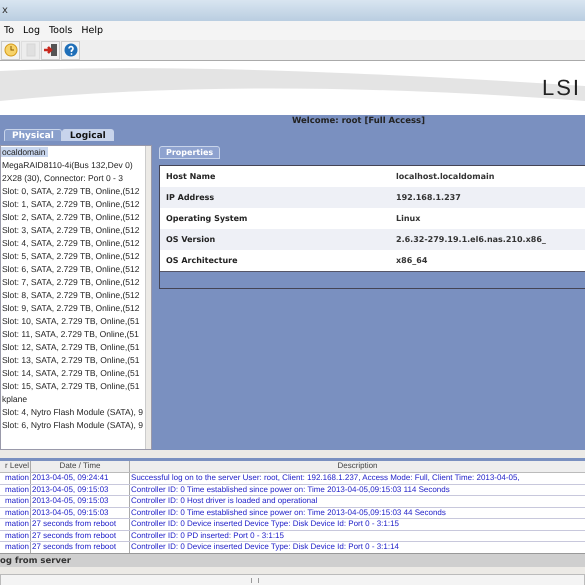 The image size is (585, 585). I want to click on menu-item: Tools, so click(60, 30).